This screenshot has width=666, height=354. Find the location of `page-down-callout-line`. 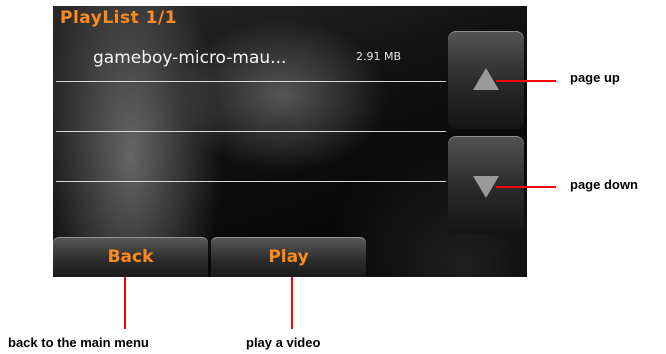

page-down-callout-line is located at coordinates (526, 187).